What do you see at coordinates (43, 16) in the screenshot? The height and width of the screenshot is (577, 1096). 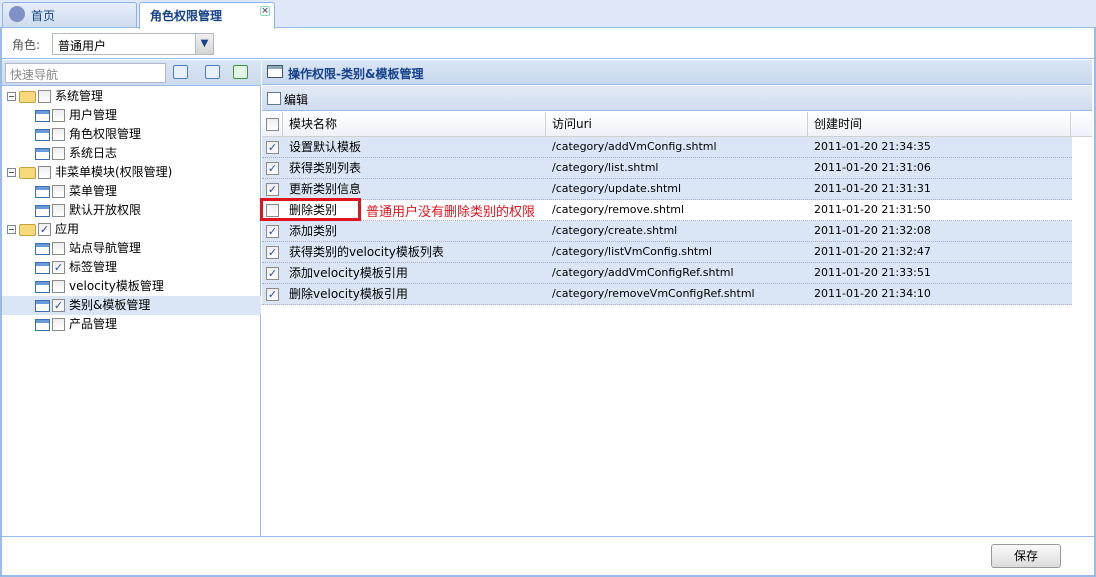 I see `tab-label: 首页` at bounding box center [43, 16].